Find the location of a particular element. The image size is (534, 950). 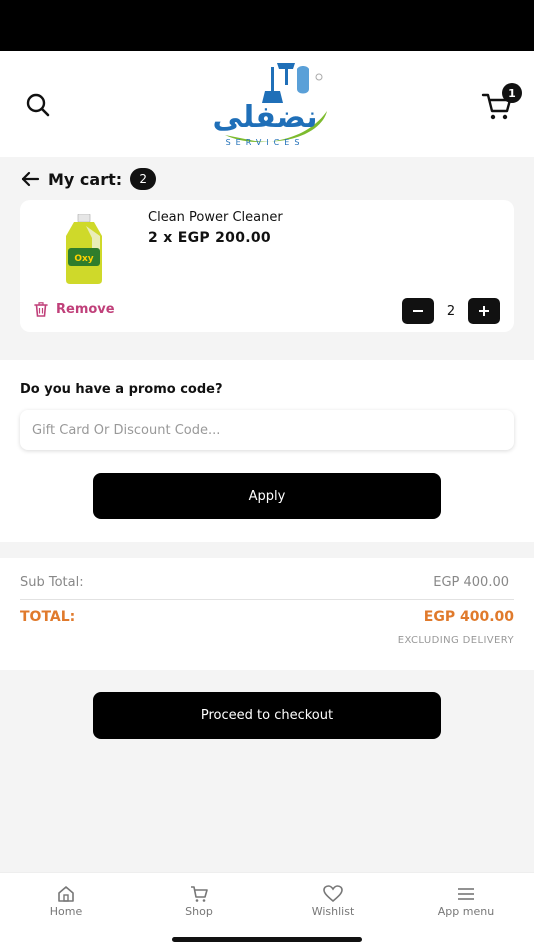

app-header: نضفلى SERVICES 1 is located at coordinates (267, 104).